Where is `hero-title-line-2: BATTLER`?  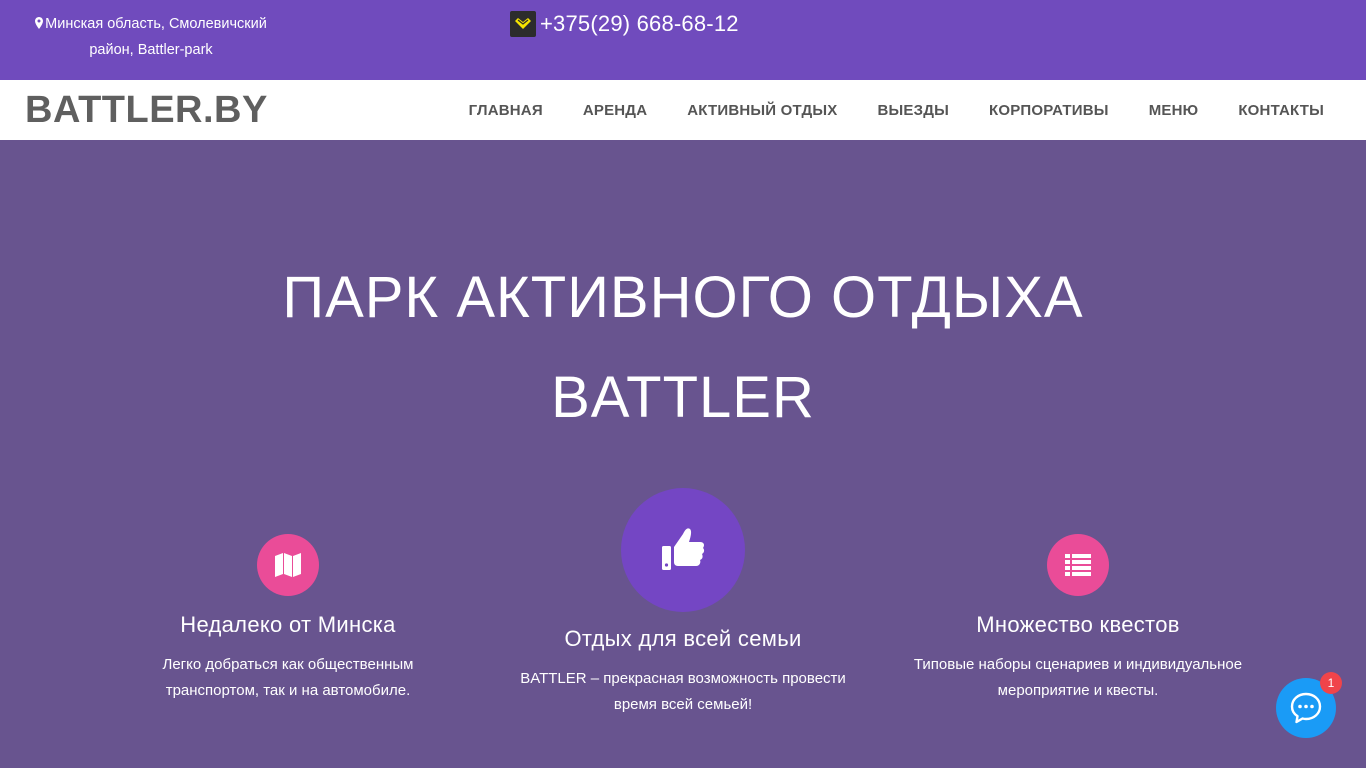 hero-title-line-2: BATTLER is located at coordinates (683, 397).